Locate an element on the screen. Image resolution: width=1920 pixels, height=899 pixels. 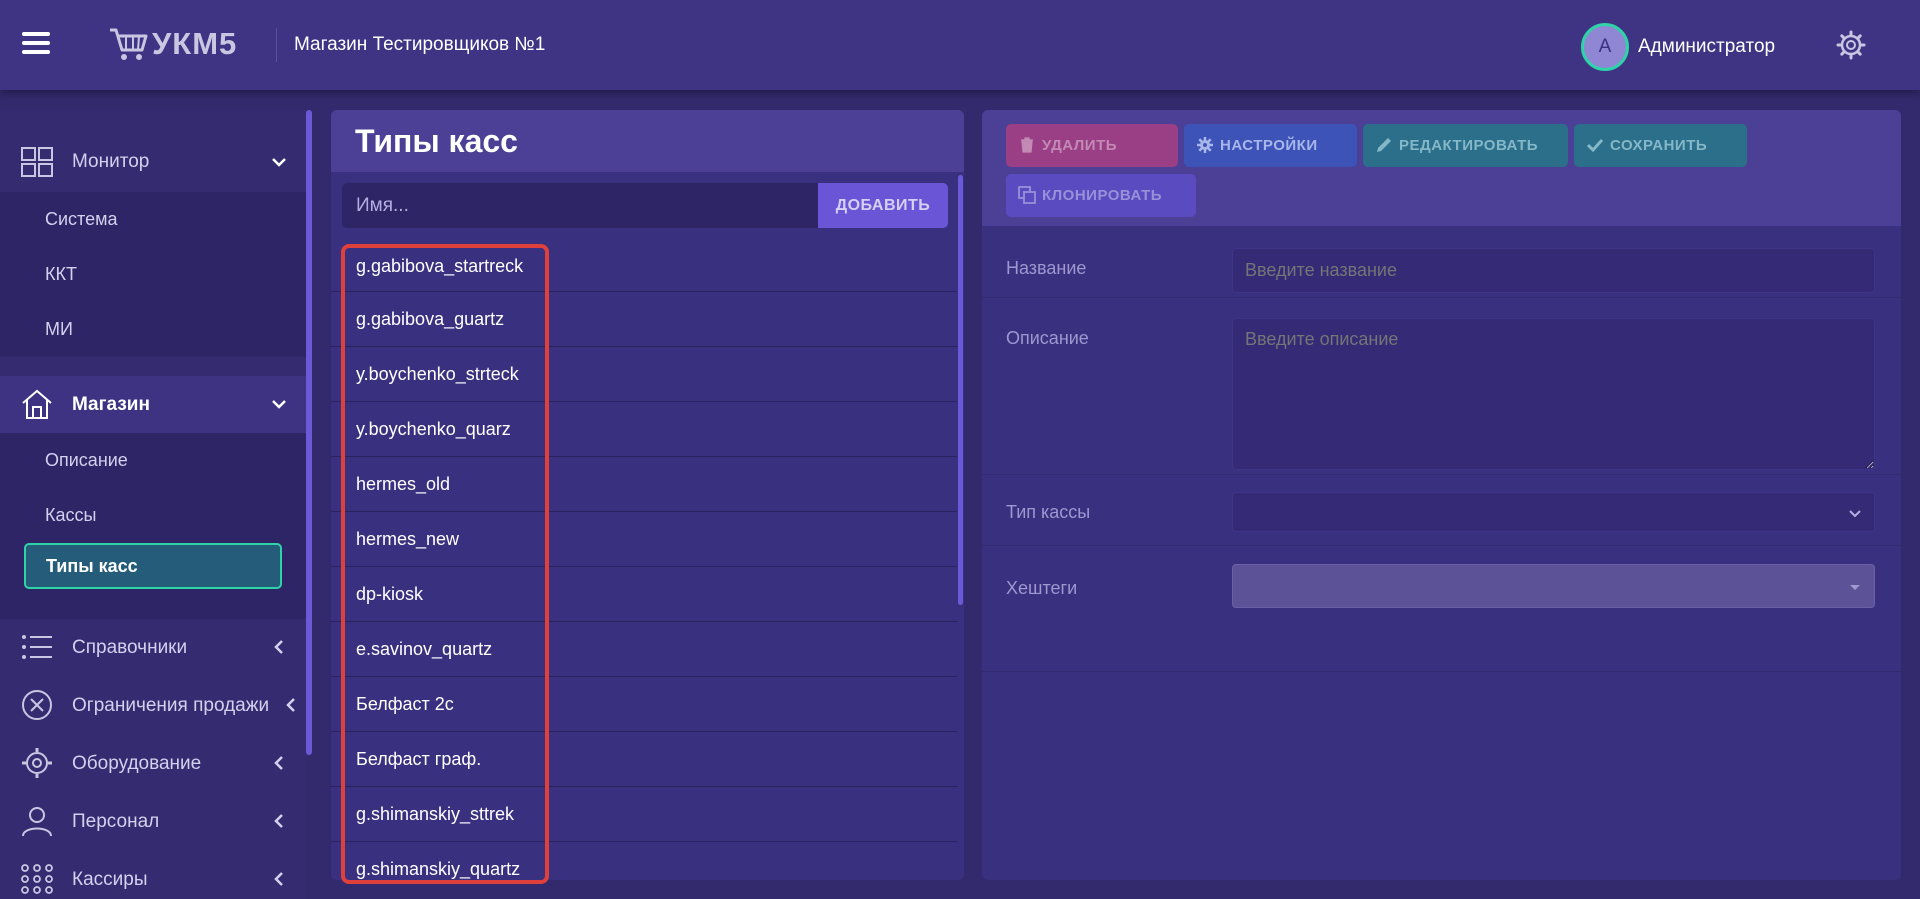
list-item: dp-kiosk is located at coordinates (644, 594).